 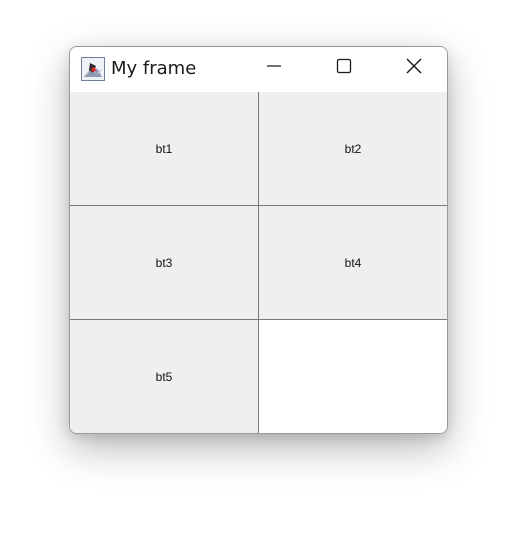 I want to click on title-bar: My frame, so click(x=258, y=69).